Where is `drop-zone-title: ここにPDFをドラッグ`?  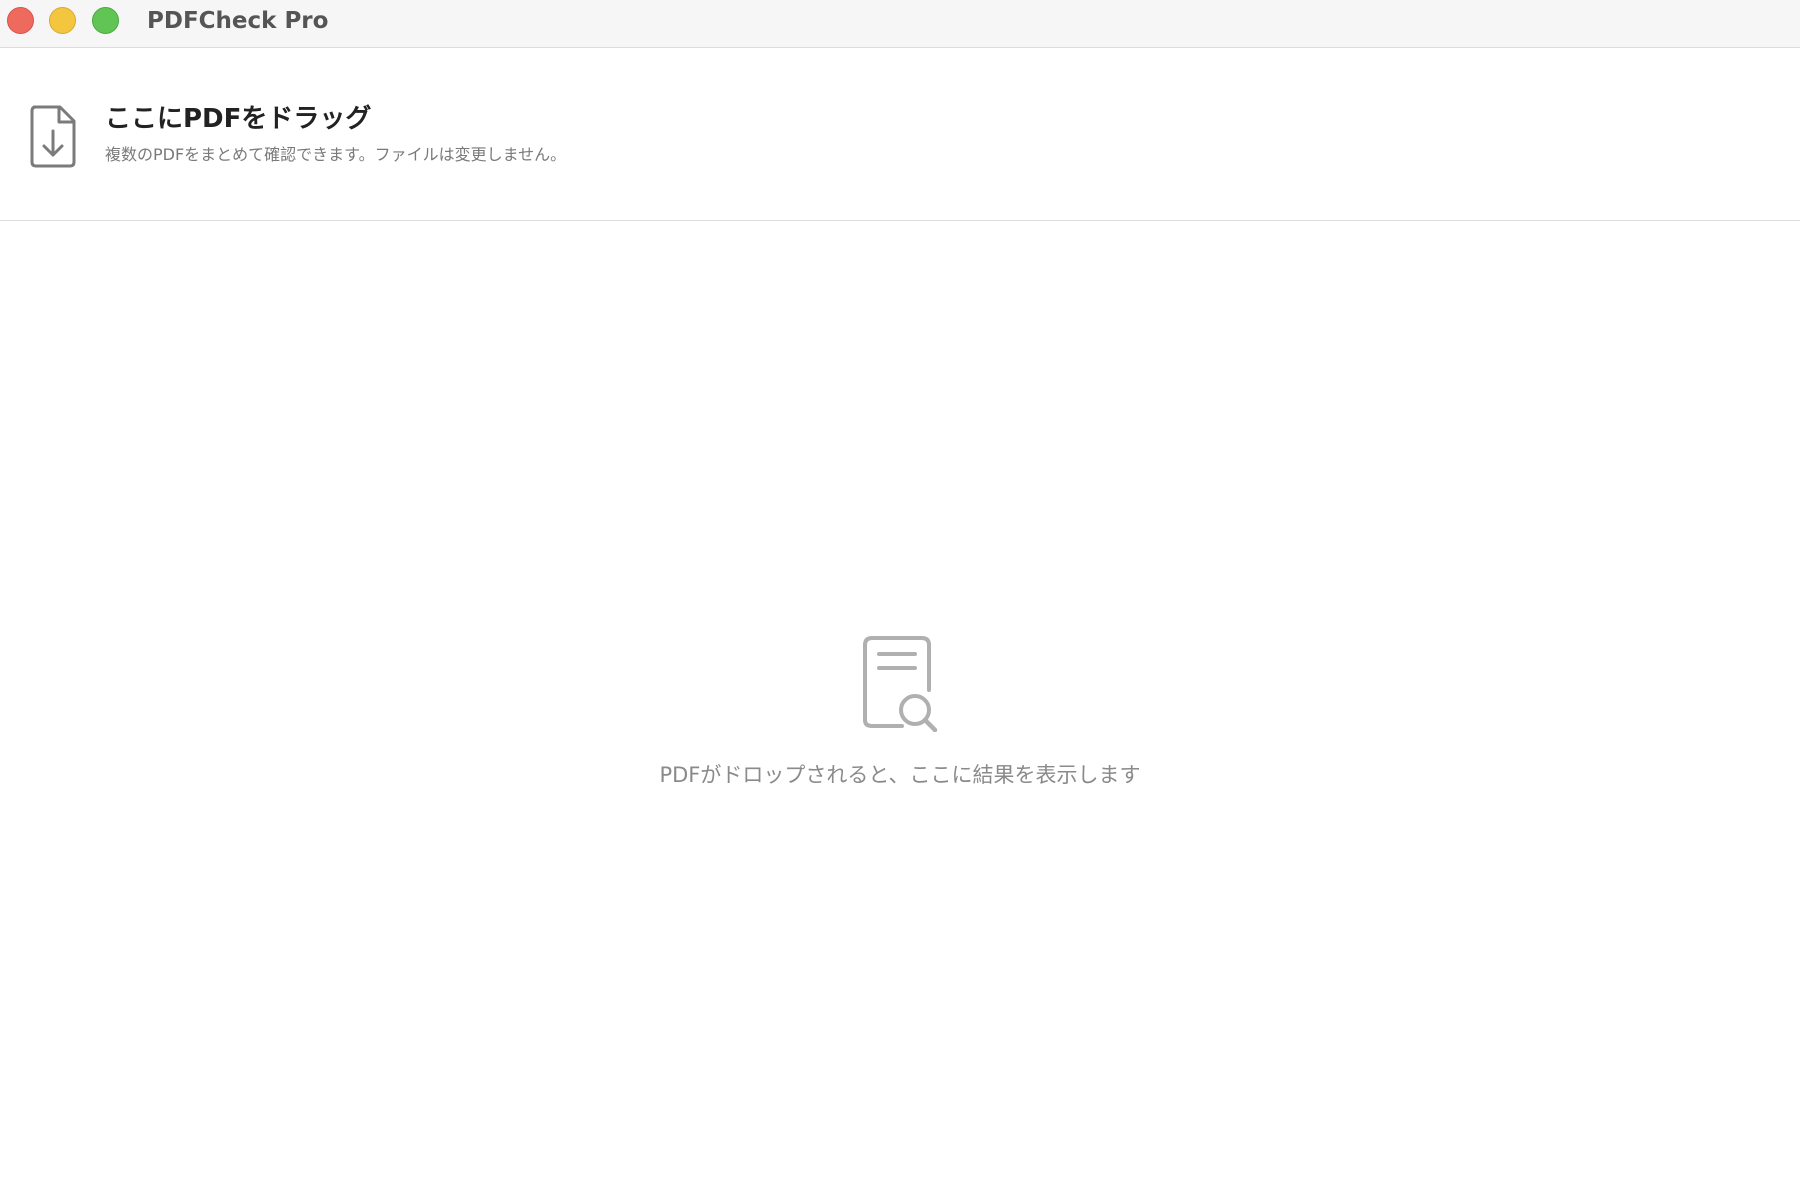 drop-zone-title: ここにPDFをドラッグ is located at coordinates (238, 119).